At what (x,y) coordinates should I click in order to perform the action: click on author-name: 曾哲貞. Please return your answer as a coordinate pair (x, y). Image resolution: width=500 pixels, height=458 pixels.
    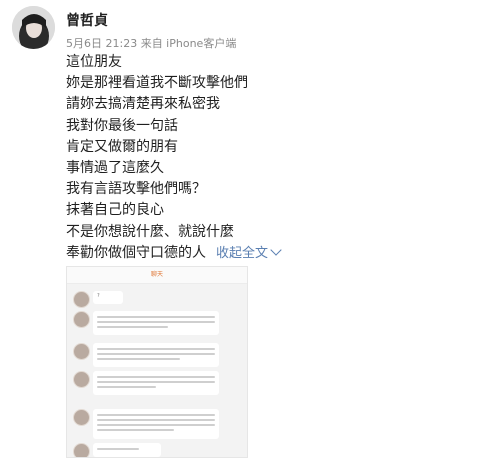
    Looking at the image, I should click on (87, 20).